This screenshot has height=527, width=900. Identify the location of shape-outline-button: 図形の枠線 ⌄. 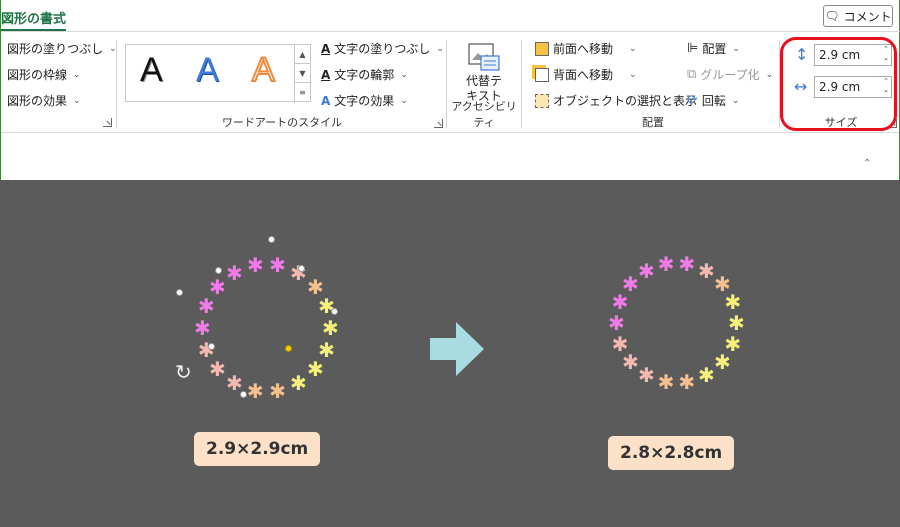
(44, 74).